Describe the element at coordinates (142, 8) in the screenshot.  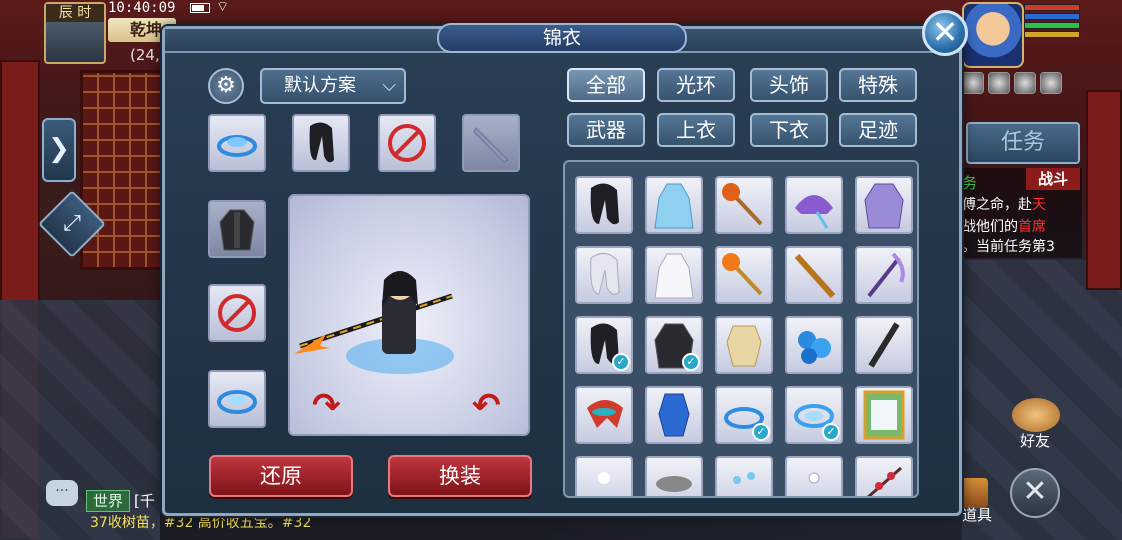
I see `clock-readout: 10:40:09` at that location.